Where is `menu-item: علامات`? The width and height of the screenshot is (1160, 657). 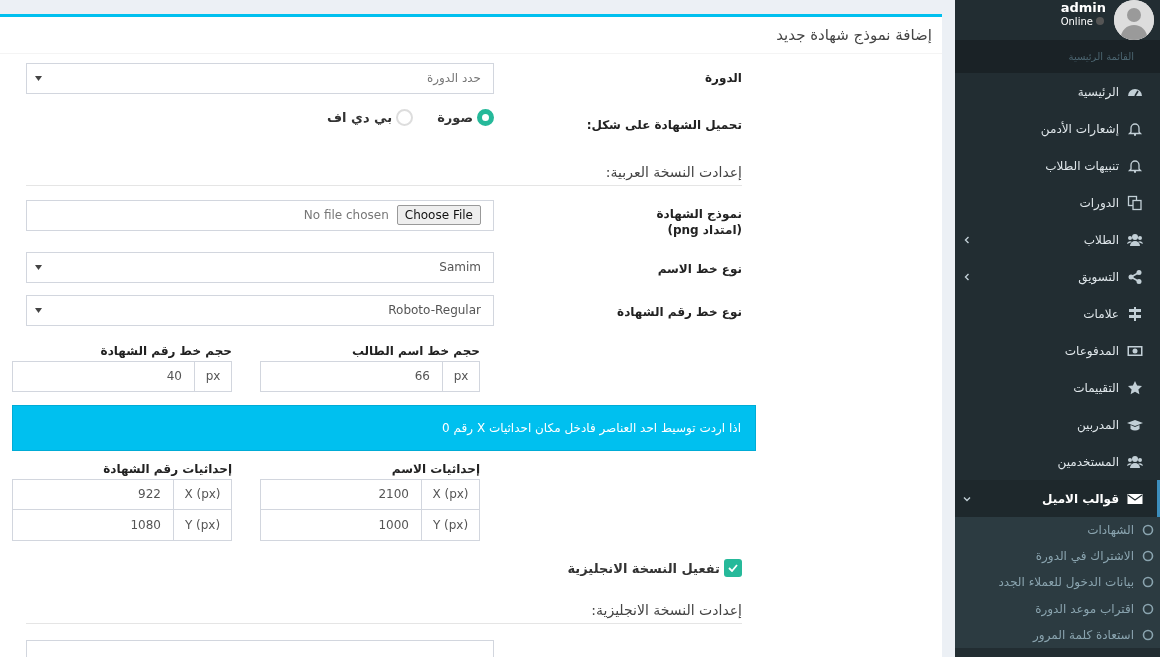
menu-item: علامات is located at coordinates (1057, 313).